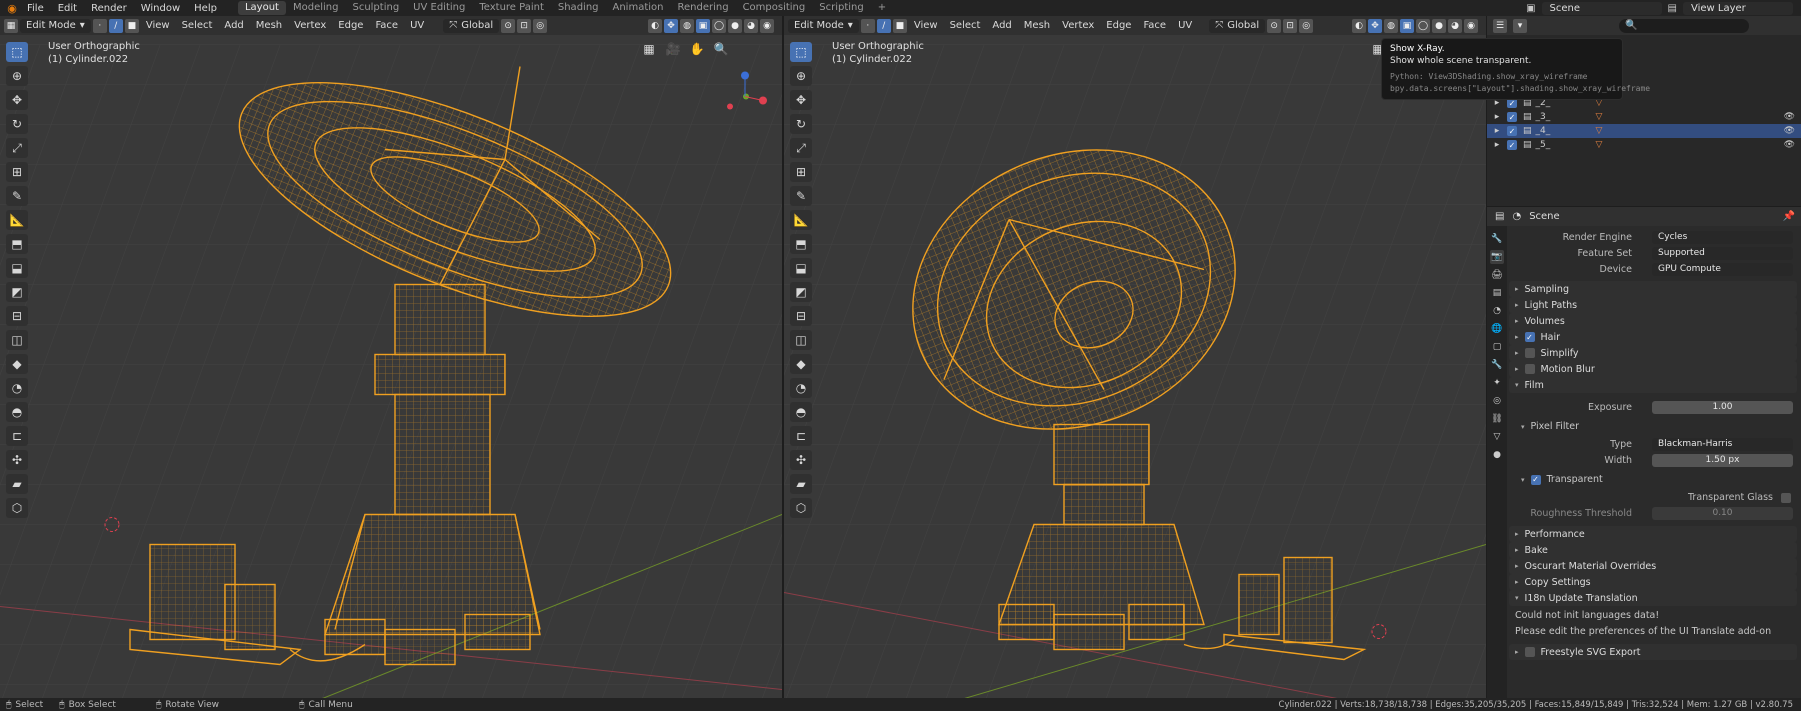 This screenshot has height=711, width=1801. Describe the element at coordinates (17, 268) in the screenshot. I see `inset-tool-icon: ⬓` at that location.